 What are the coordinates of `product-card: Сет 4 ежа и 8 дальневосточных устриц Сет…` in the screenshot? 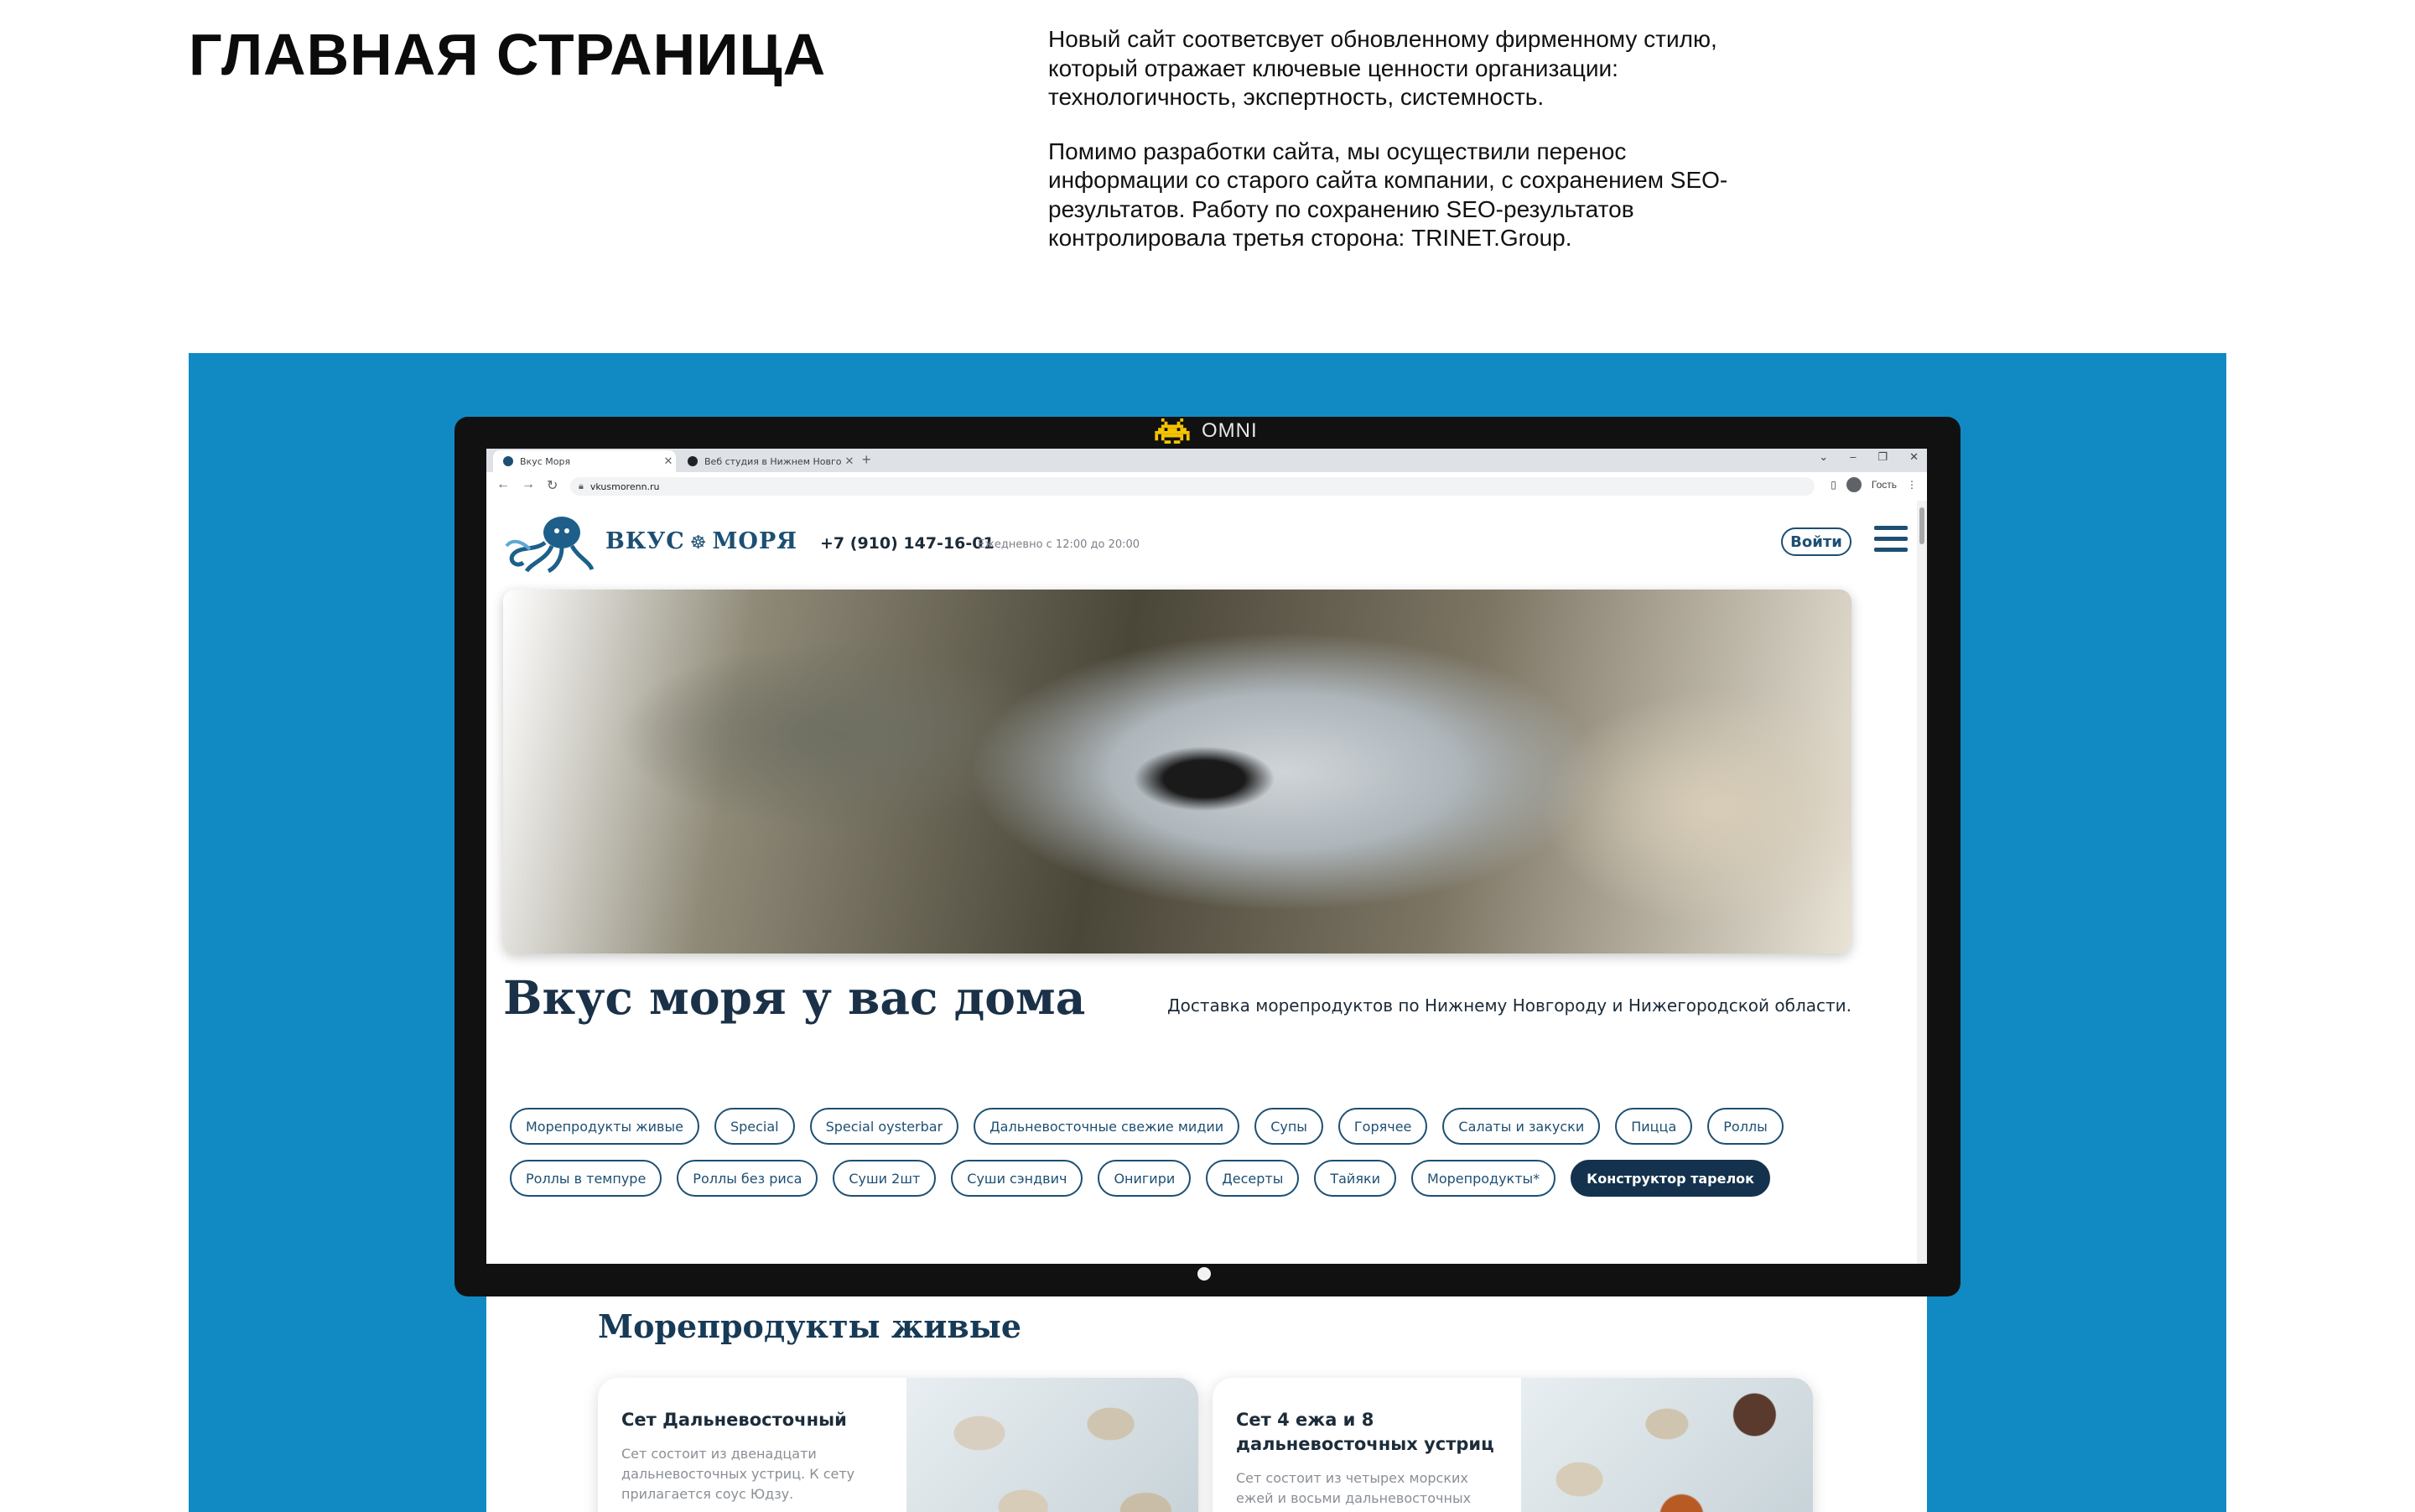 It's located at (1513, 1445).